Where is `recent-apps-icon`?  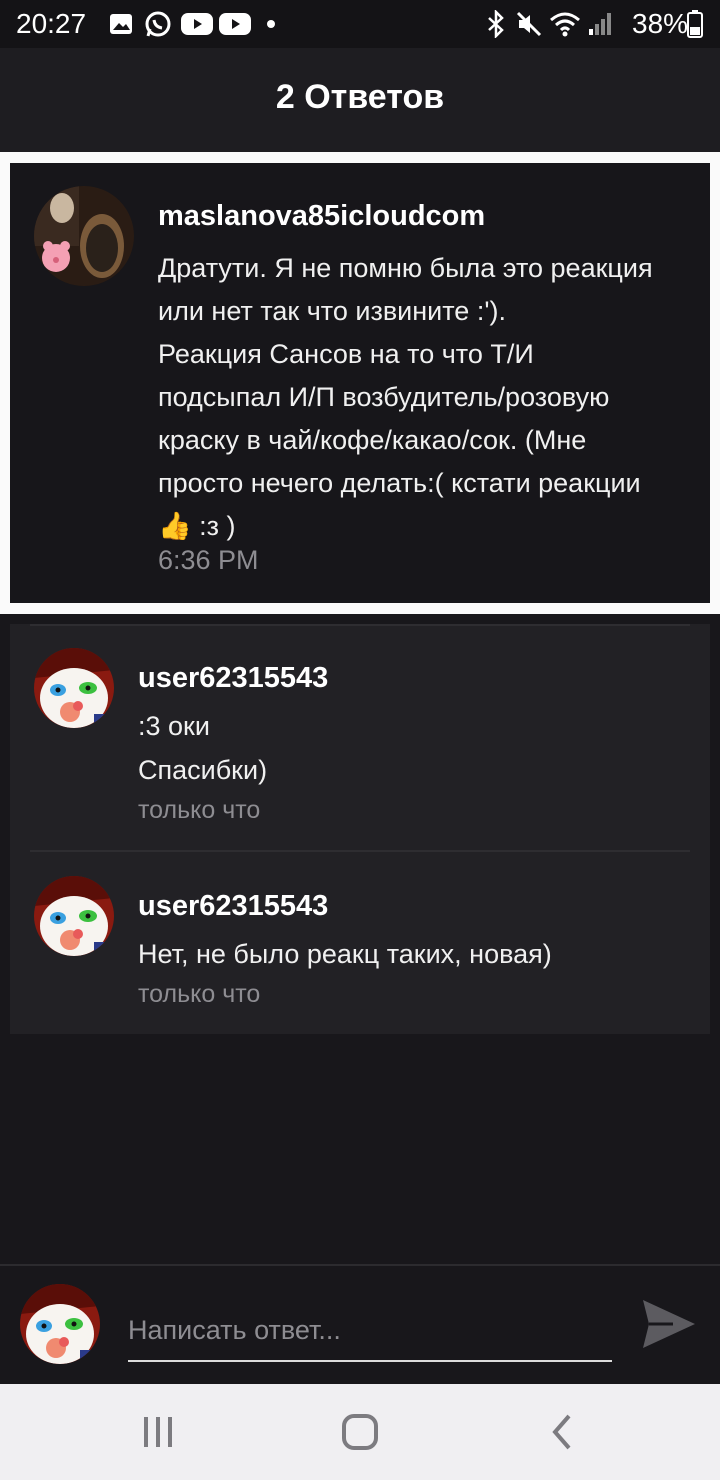 recent-apps-icon is located at coordinates (158, 1432).